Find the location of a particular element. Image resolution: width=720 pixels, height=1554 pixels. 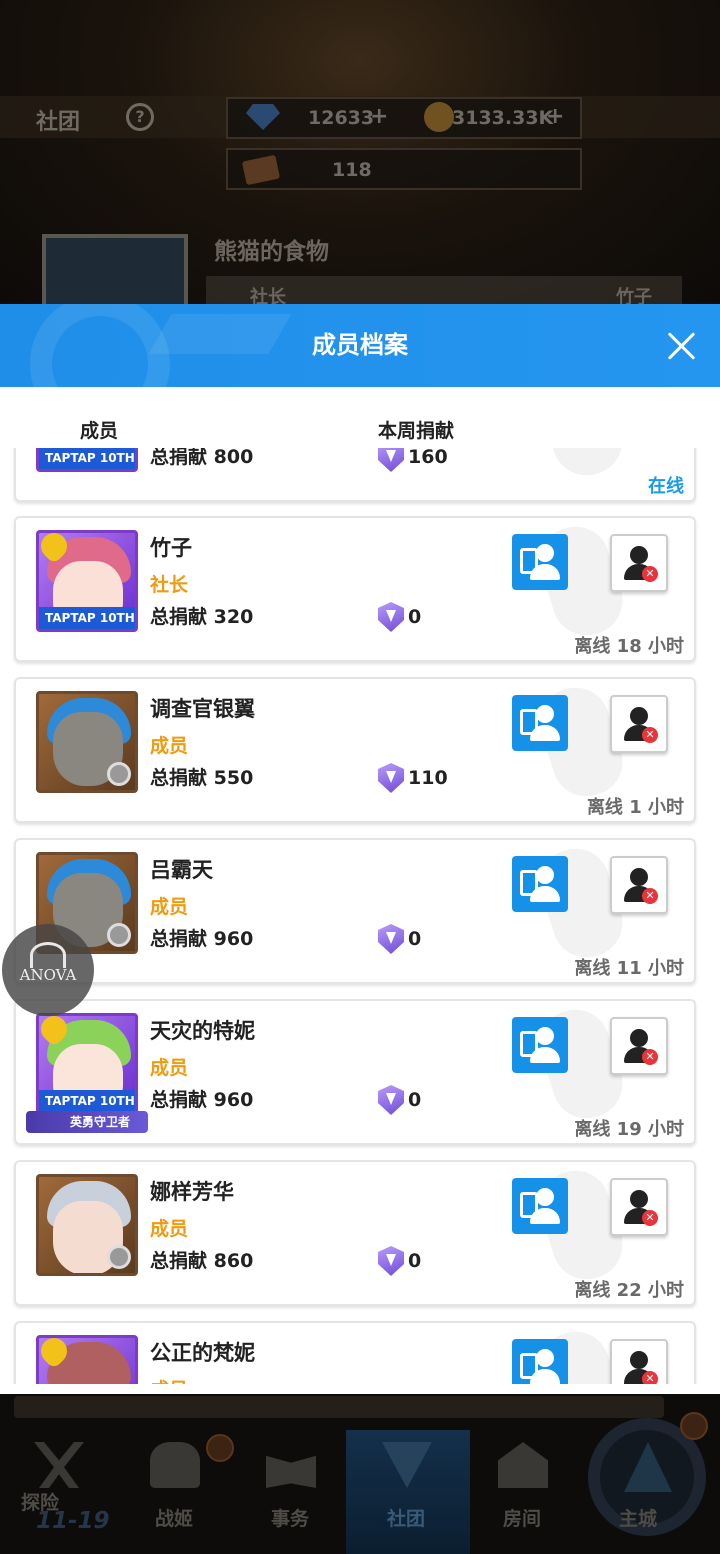

wing-icon is located at coordinates (48, 955).